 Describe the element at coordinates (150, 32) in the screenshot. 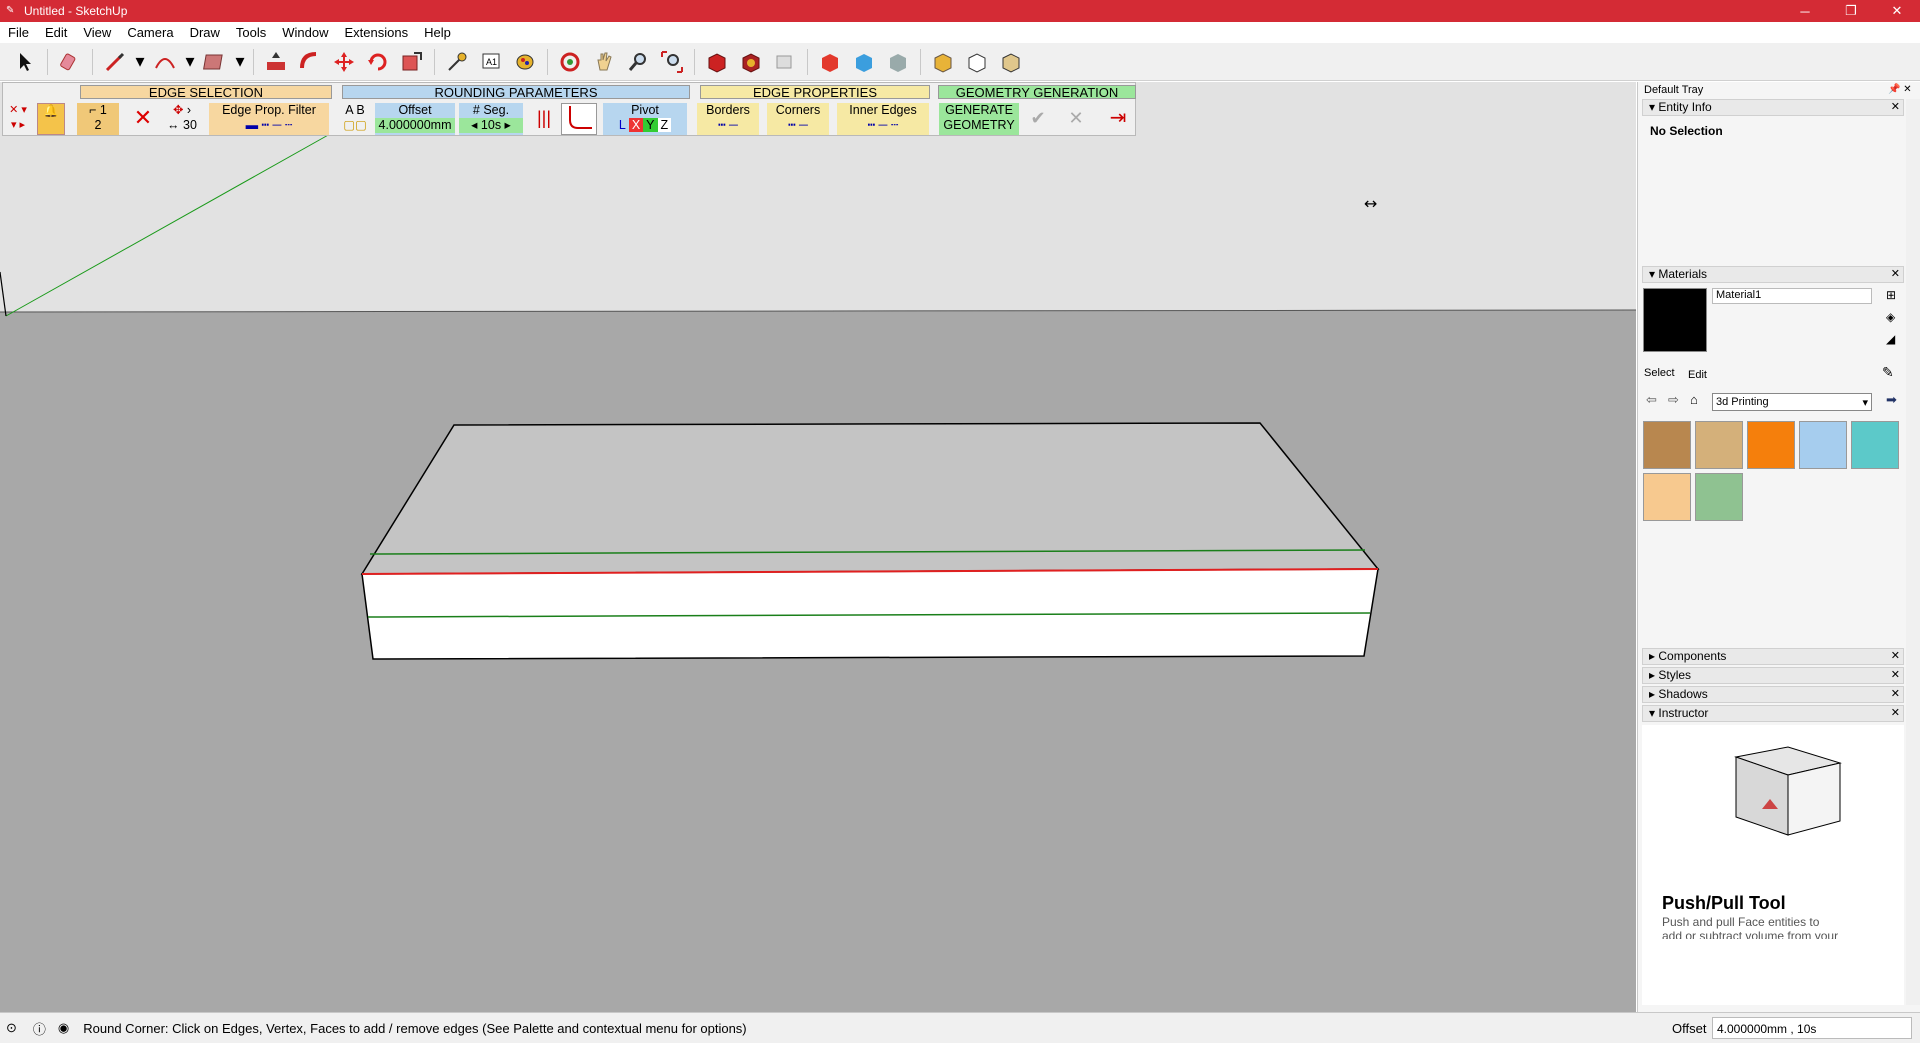

I see `menu-camera: Camera` at that location.